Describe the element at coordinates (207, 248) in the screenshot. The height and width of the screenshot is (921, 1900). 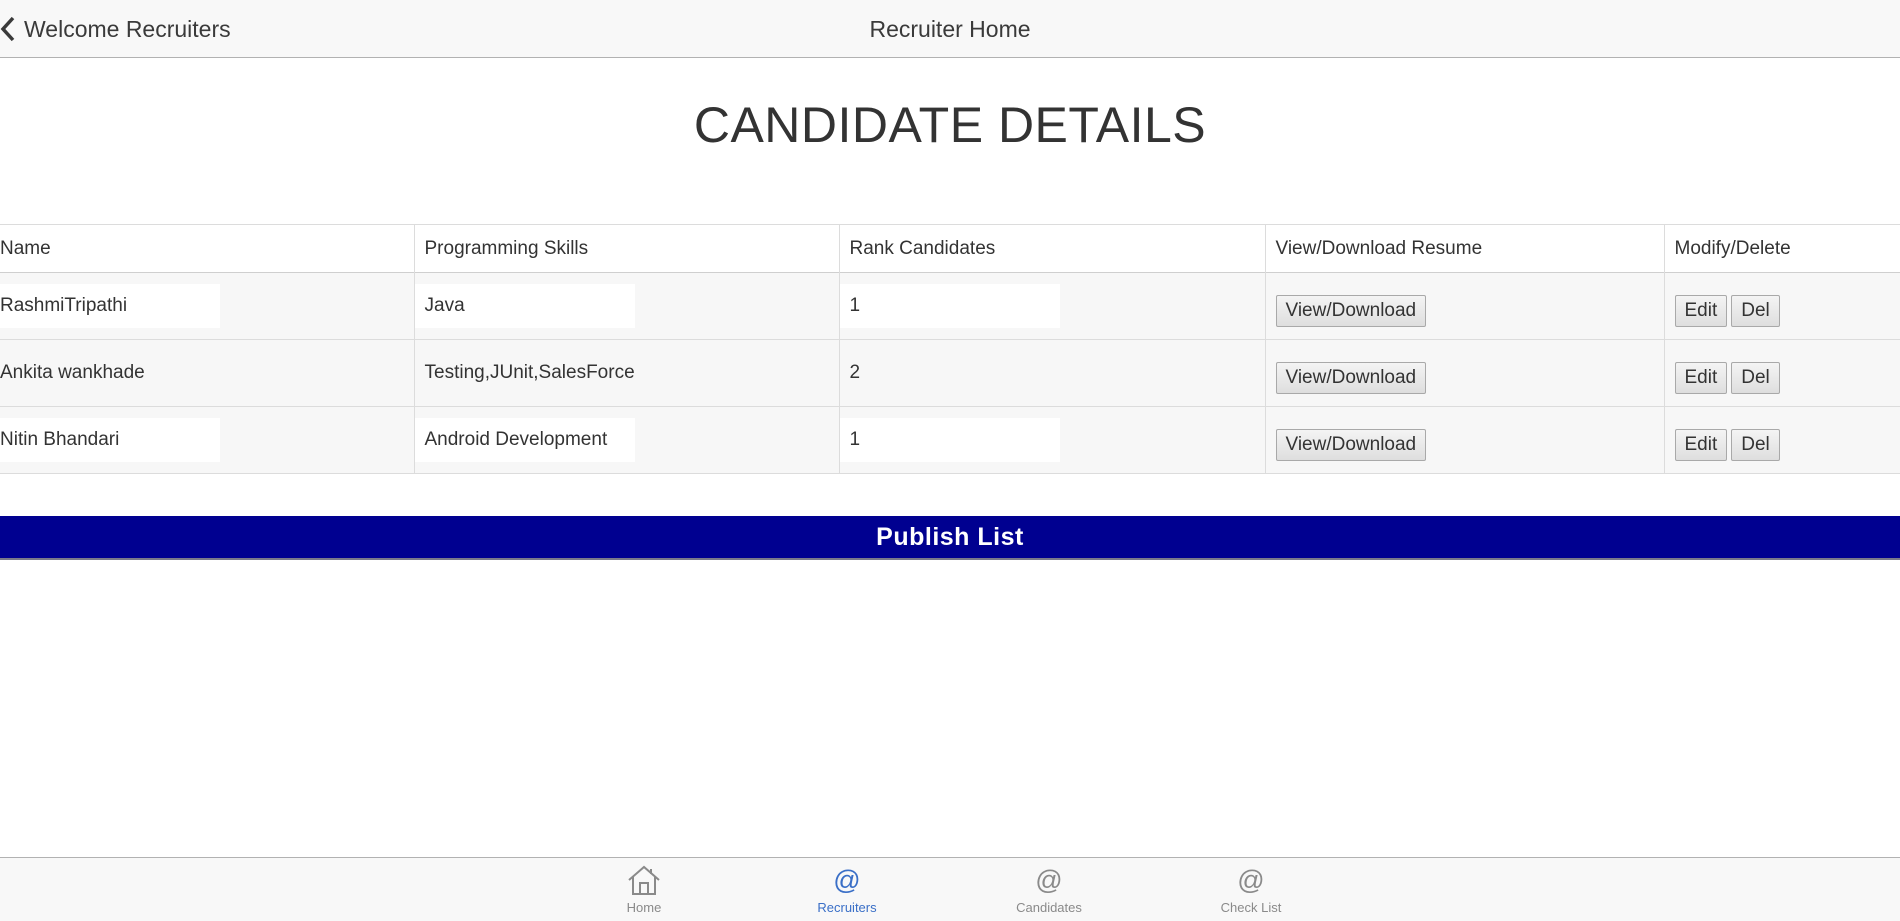
I see `column-header-name: Name` at that location.